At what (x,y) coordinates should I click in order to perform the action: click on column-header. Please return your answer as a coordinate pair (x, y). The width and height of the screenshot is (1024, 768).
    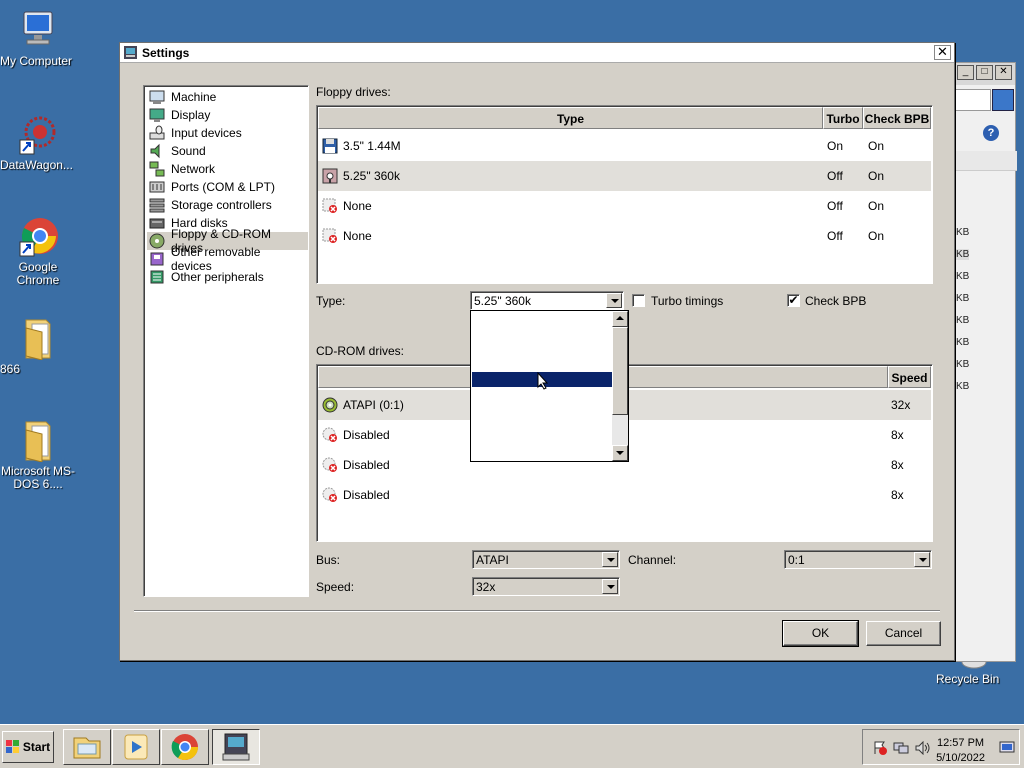
    Looking at the image, I should click on (985, 161).